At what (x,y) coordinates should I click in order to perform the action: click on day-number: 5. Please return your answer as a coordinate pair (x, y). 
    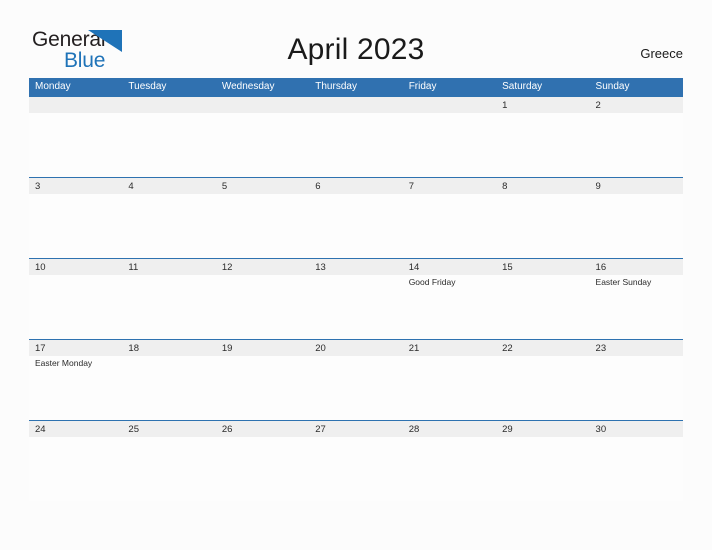
    Looking at the image, I should click on (224, 186).